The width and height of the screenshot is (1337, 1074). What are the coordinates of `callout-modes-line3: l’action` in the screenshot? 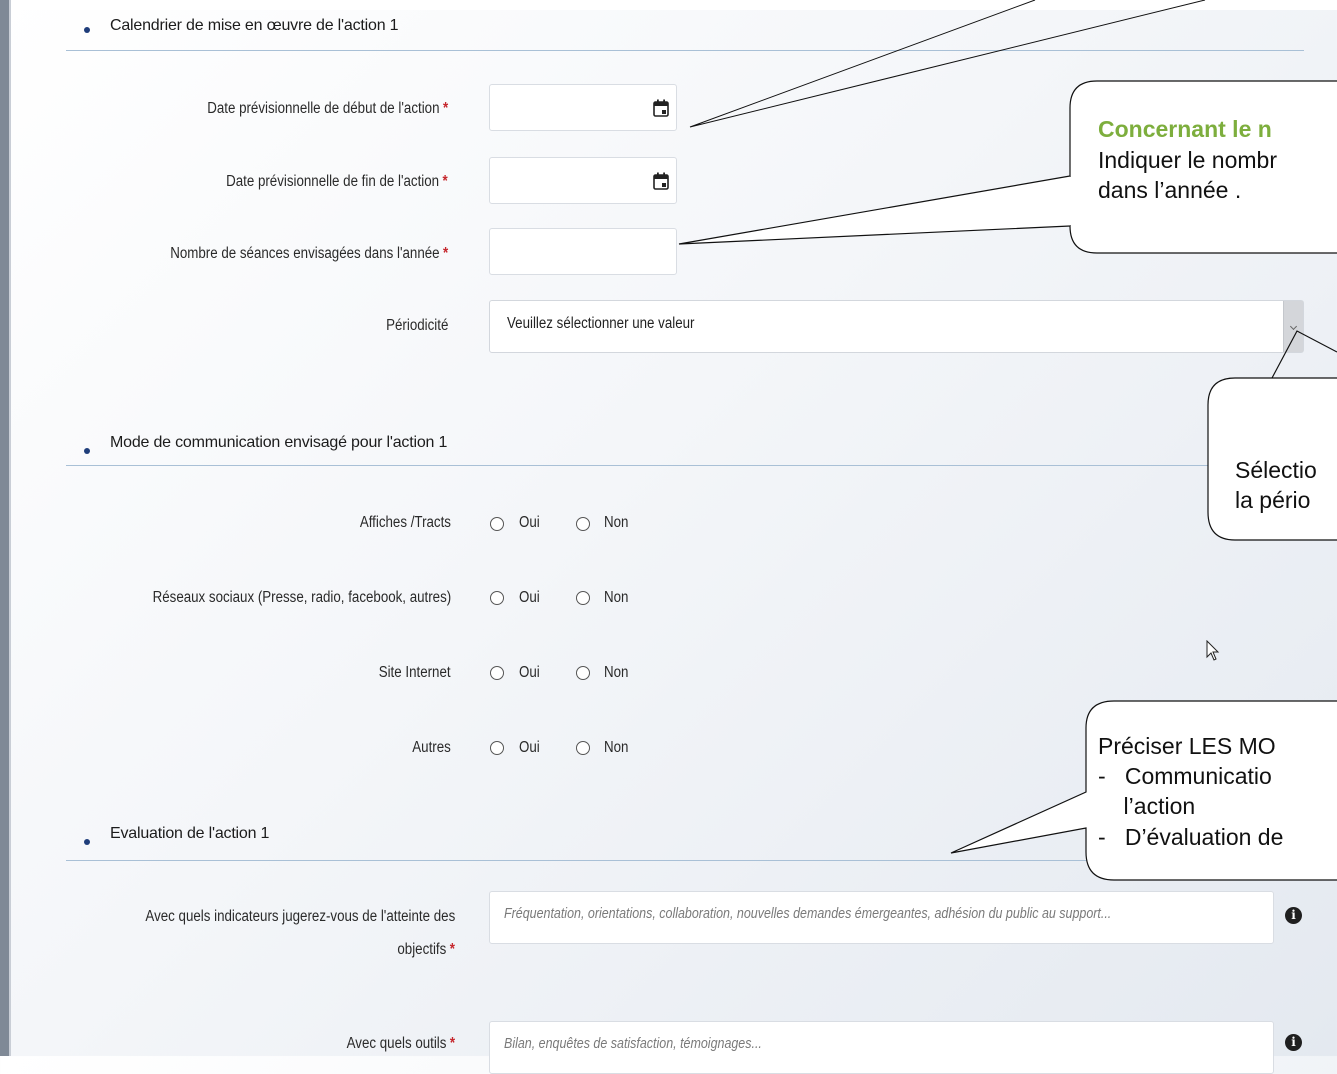 It's located at (1147, 806).